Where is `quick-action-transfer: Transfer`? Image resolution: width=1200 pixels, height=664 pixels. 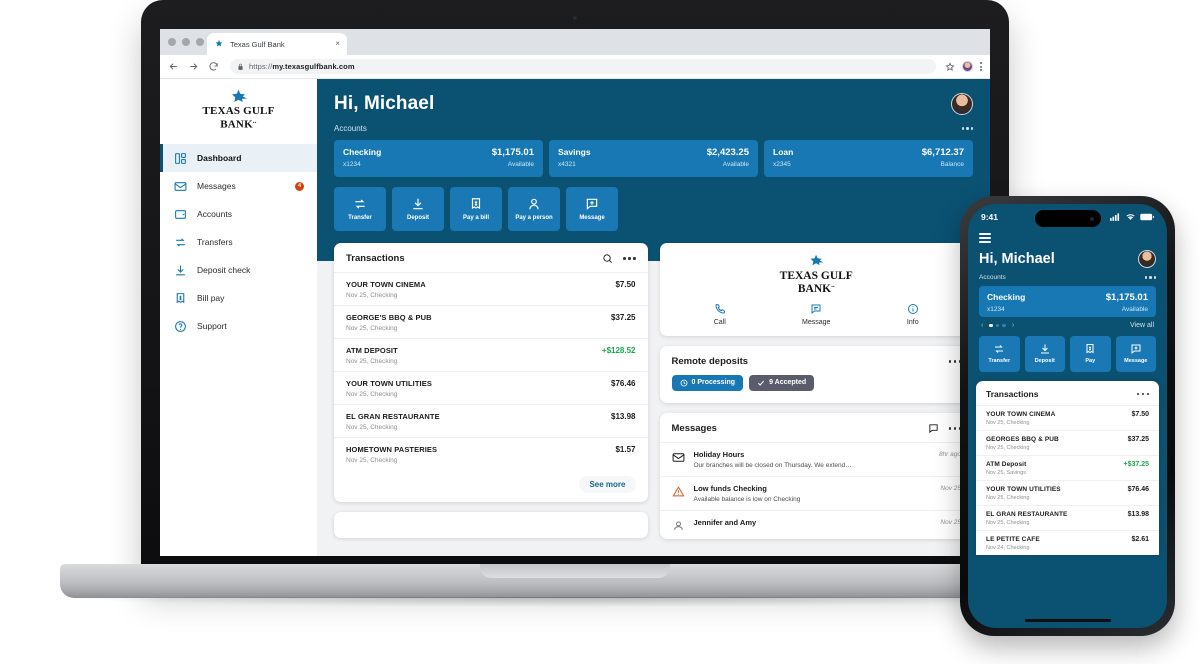 quick-action-transfer: Transfer is located at coordinates (360, 209).